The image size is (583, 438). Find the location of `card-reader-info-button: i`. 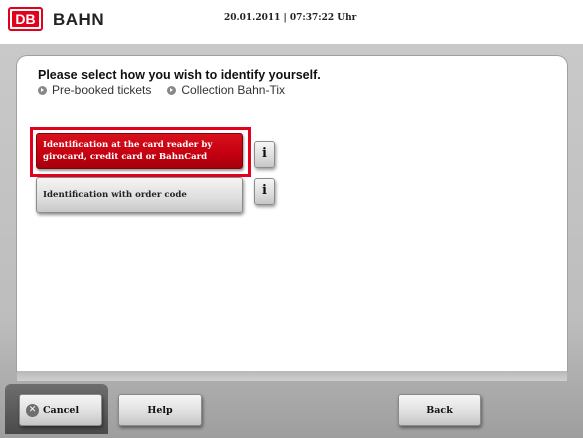

card-reader-info-button: i is located at coordinates (264, 154).